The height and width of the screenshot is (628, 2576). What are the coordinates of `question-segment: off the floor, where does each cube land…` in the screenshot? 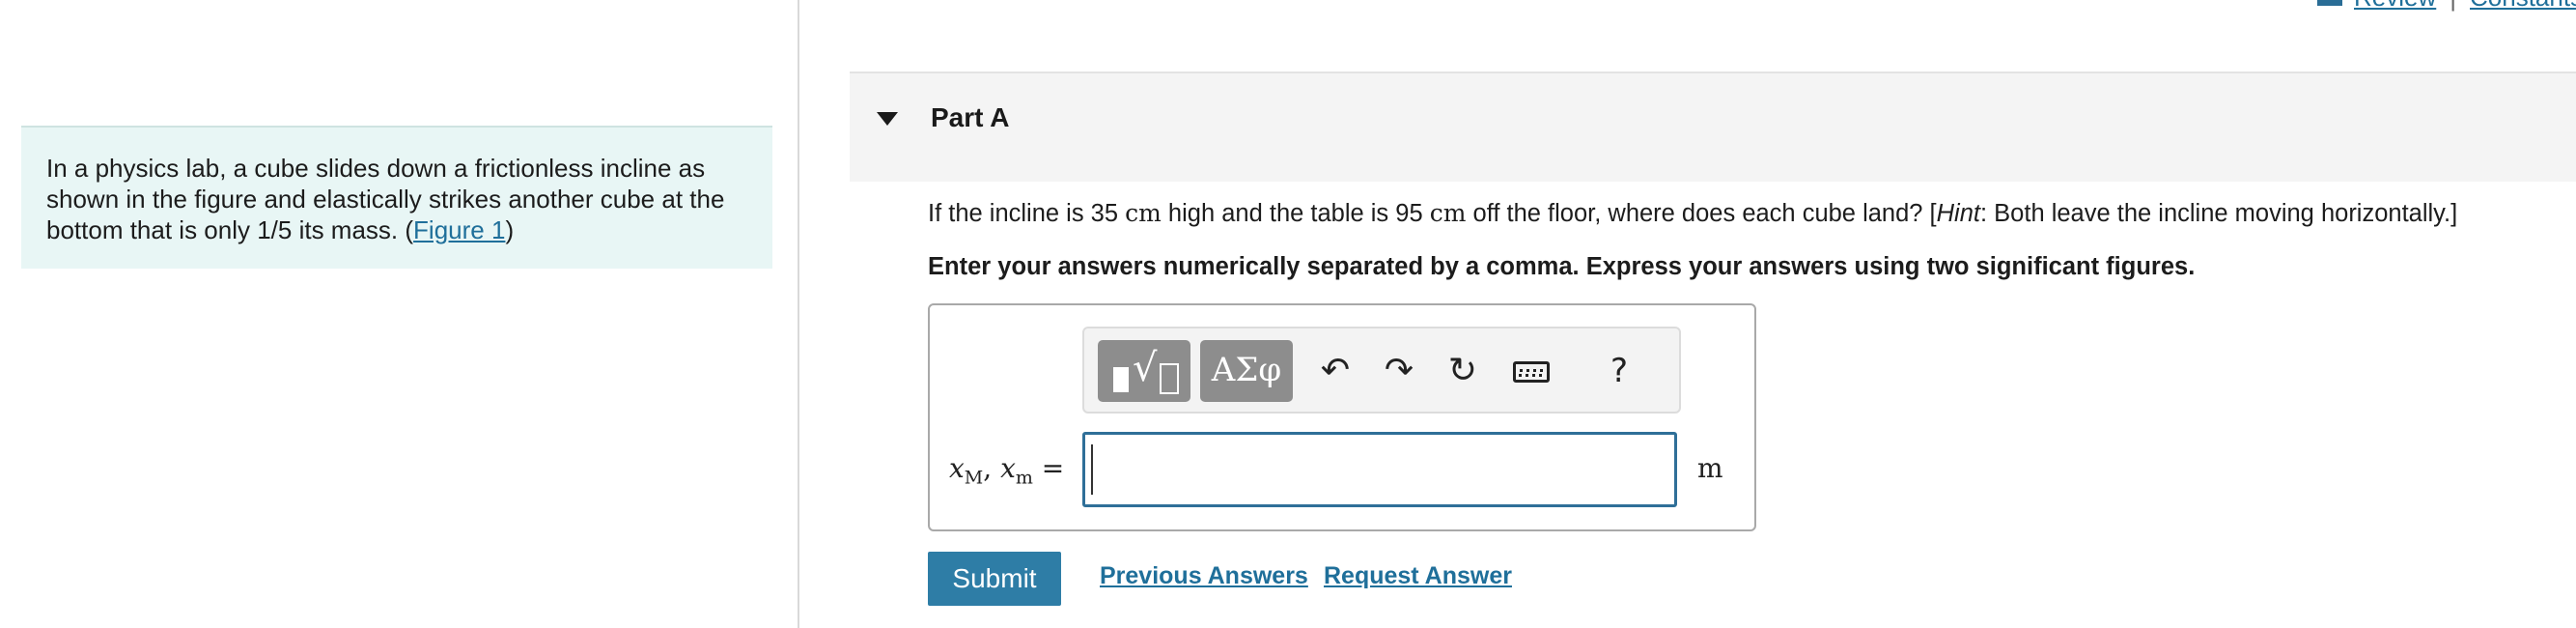 It's located at (1702, 214).